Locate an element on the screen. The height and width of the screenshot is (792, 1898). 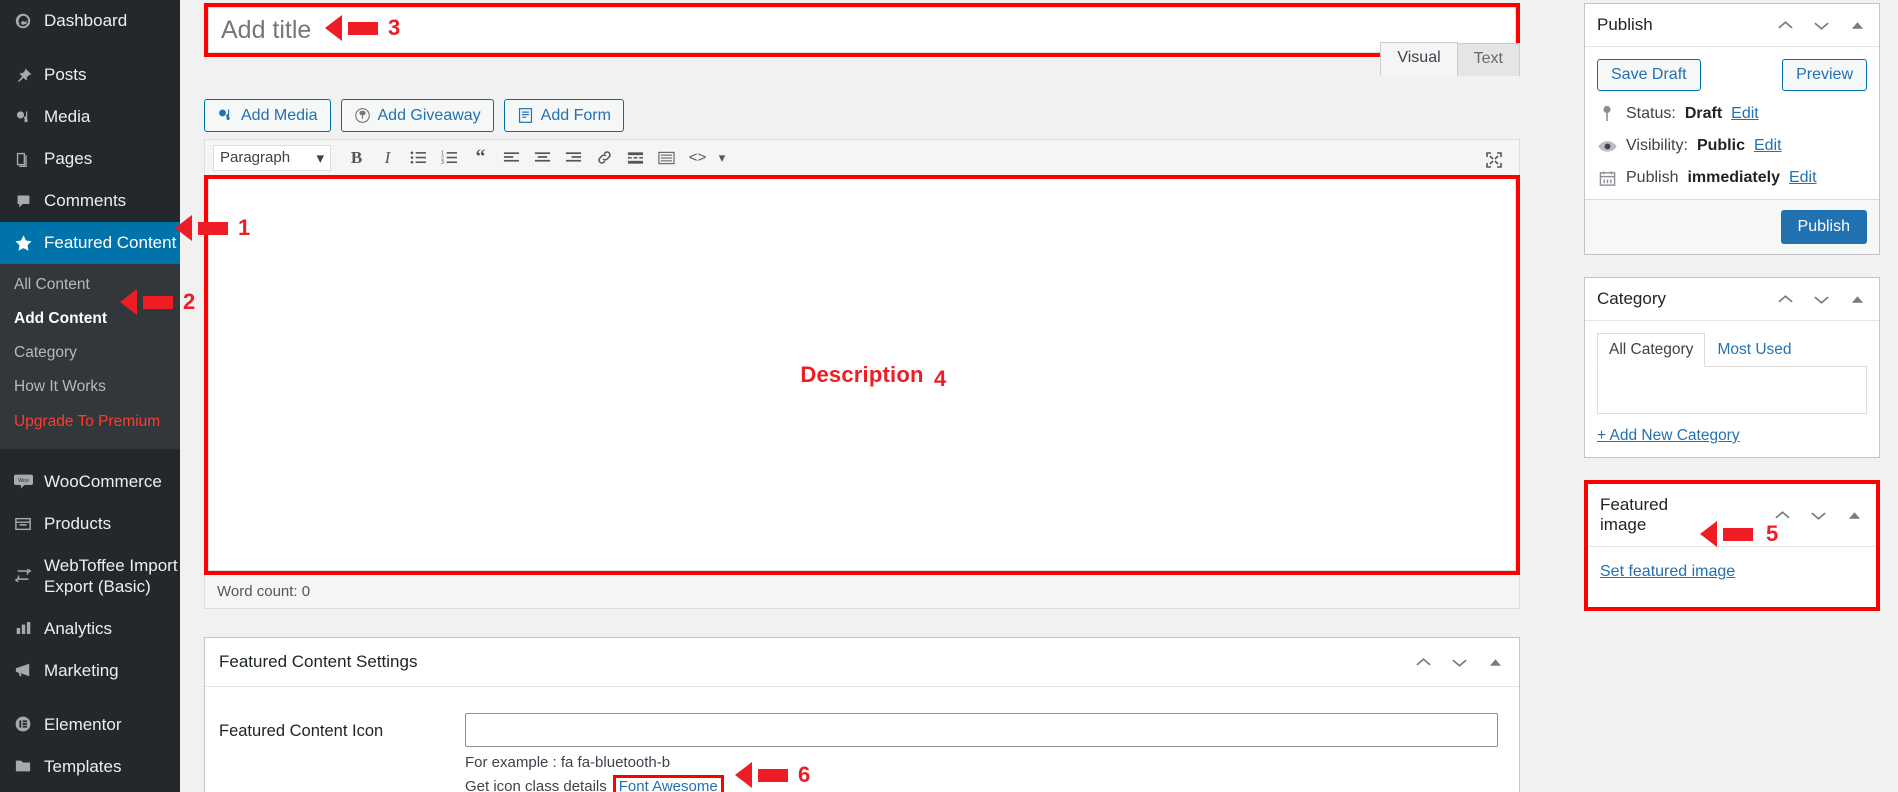
tab-all-category: All Category is located at coordinates (1651, 350).